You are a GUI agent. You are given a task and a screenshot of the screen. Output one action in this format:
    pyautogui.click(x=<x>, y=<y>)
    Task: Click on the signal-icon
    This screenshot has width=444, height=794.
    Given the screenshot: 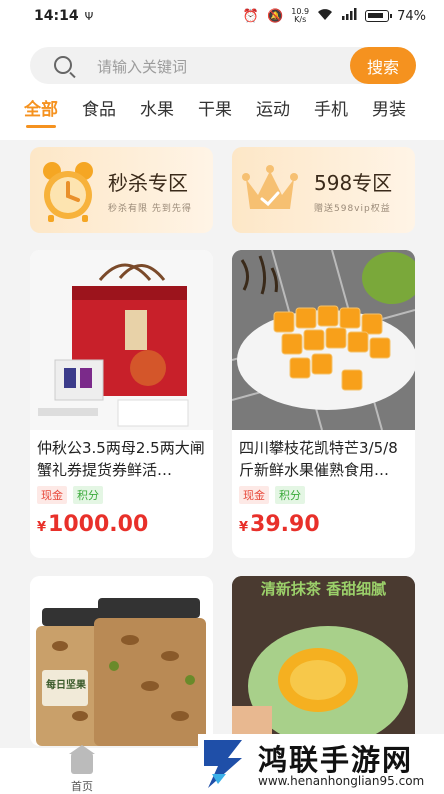 What is the action you would take?
    pyautogui.click(x=349, y=16)
    